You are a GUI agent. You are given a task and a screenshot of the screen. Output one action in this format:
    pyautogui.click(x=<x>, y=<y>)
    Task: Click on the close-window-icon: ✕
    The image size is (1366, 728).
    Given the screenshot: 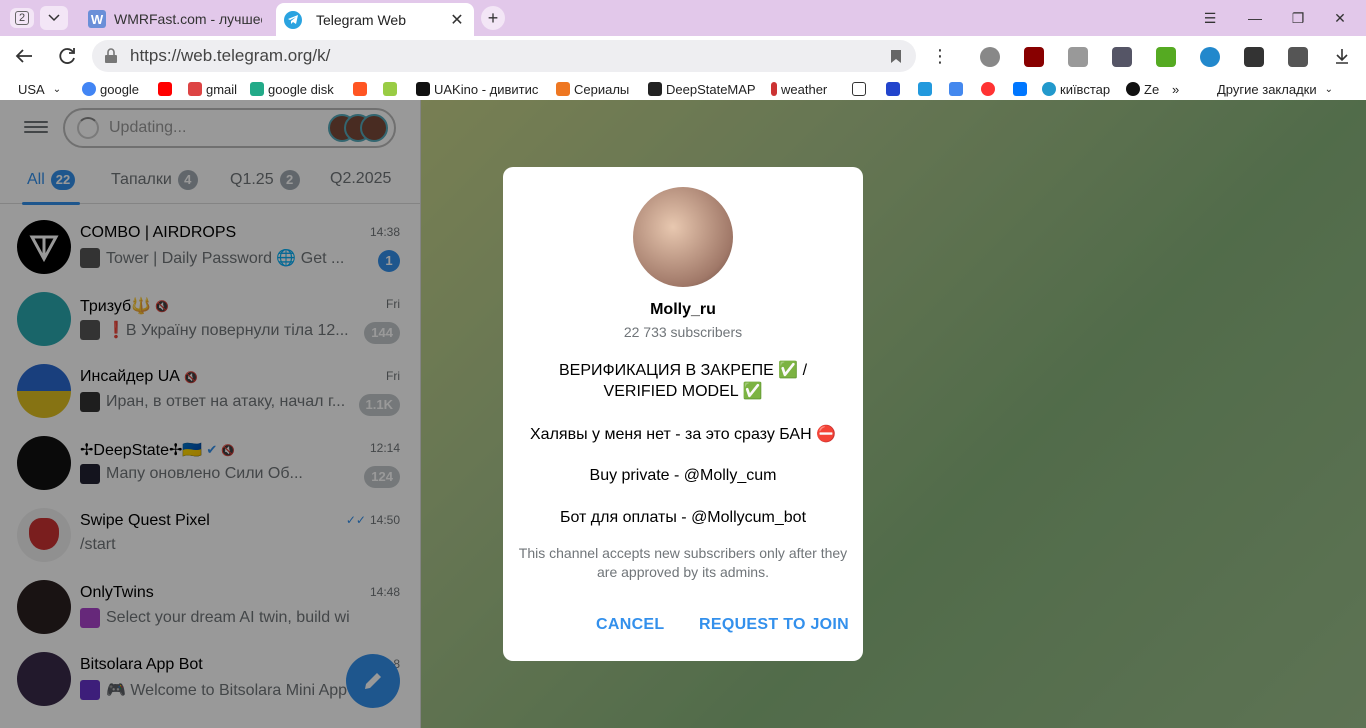 What is the action you would take?
    pyautogui.click(x=1340, y=18)
    